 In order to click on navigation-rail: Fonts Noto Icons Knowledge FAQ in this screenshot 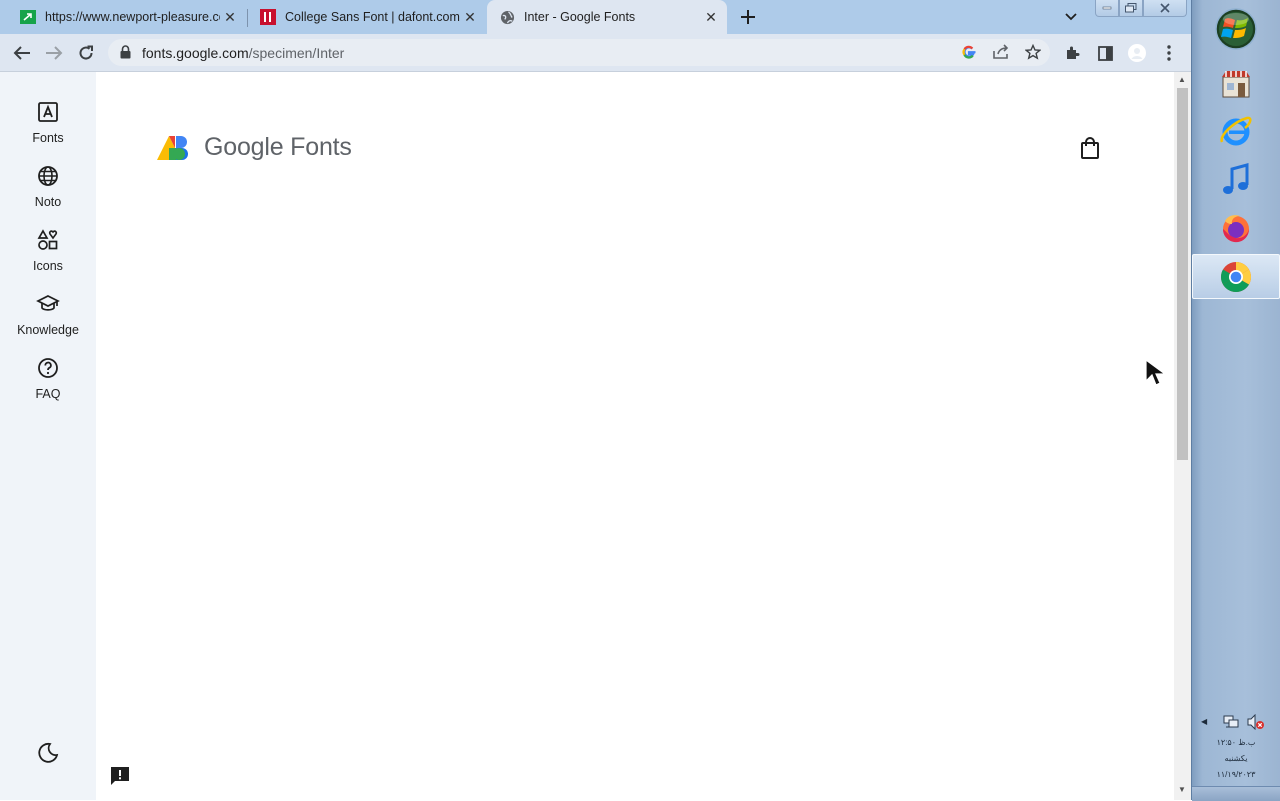, I will do `click(48, 436)`.